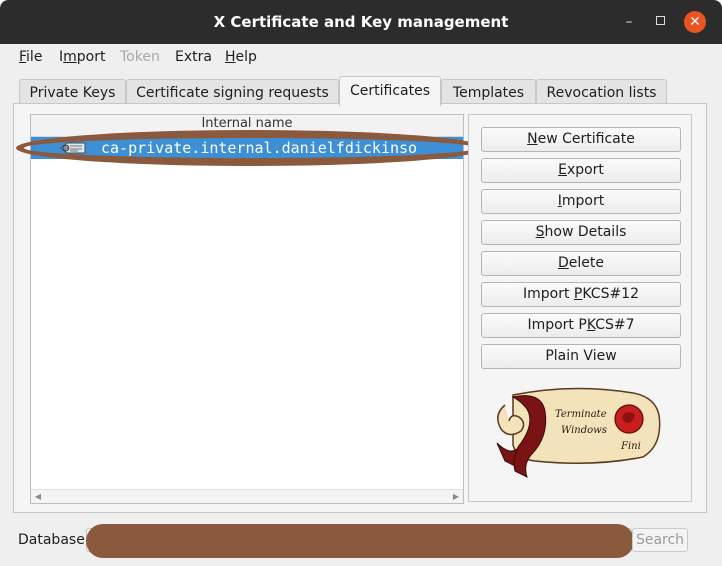 Image resolution: width=722 pixels, height=566 pixels. I want to click on delete-mnemonic: D, so click(563, 263).